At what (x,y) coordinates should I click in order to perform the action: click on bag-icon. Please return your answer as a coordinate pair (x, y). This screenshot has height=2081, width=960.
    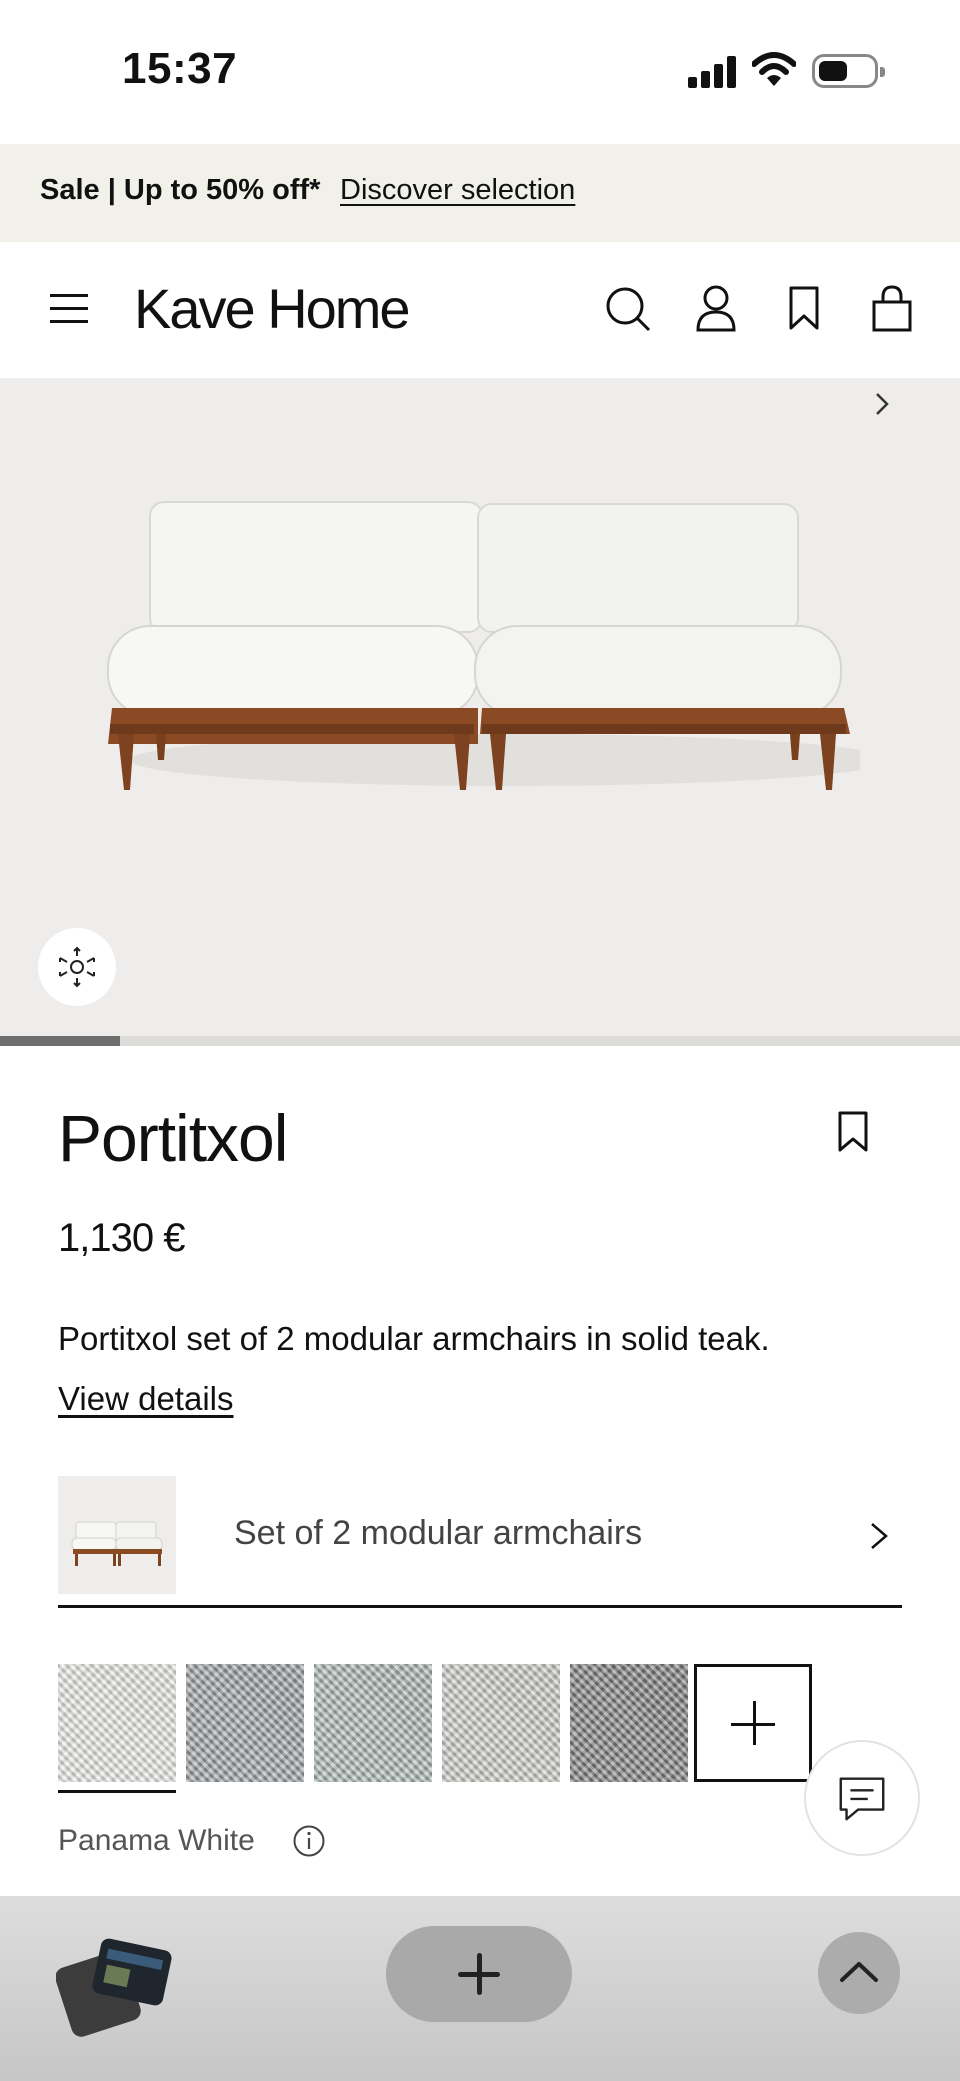
    Looking at the image, I should click on (892, 308).